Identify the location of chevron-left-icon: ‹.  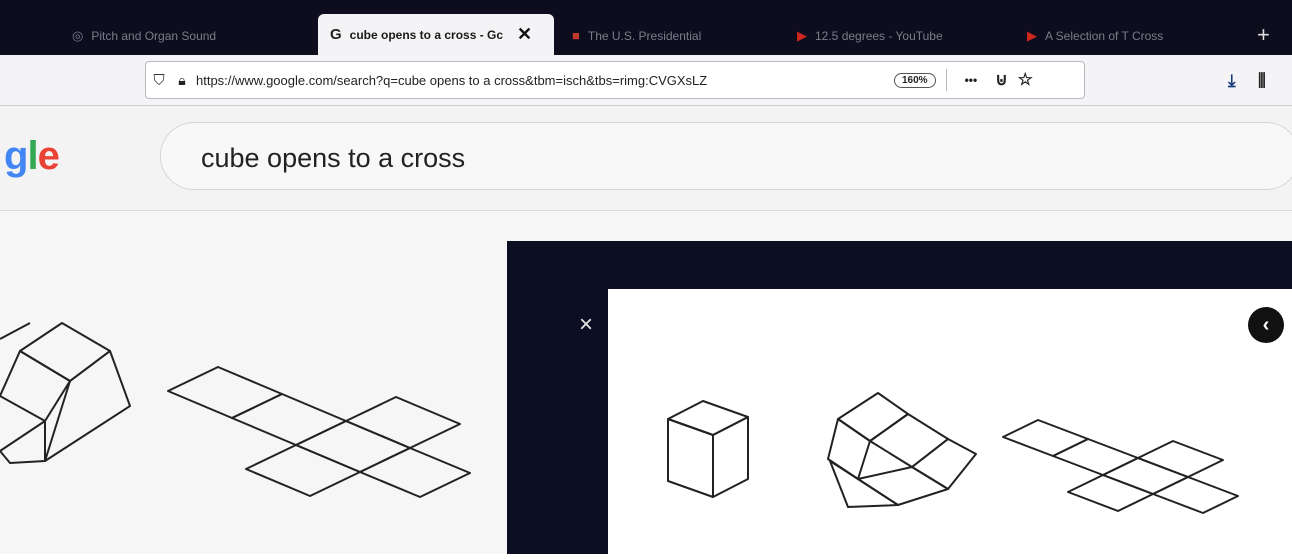
(1266, 325).